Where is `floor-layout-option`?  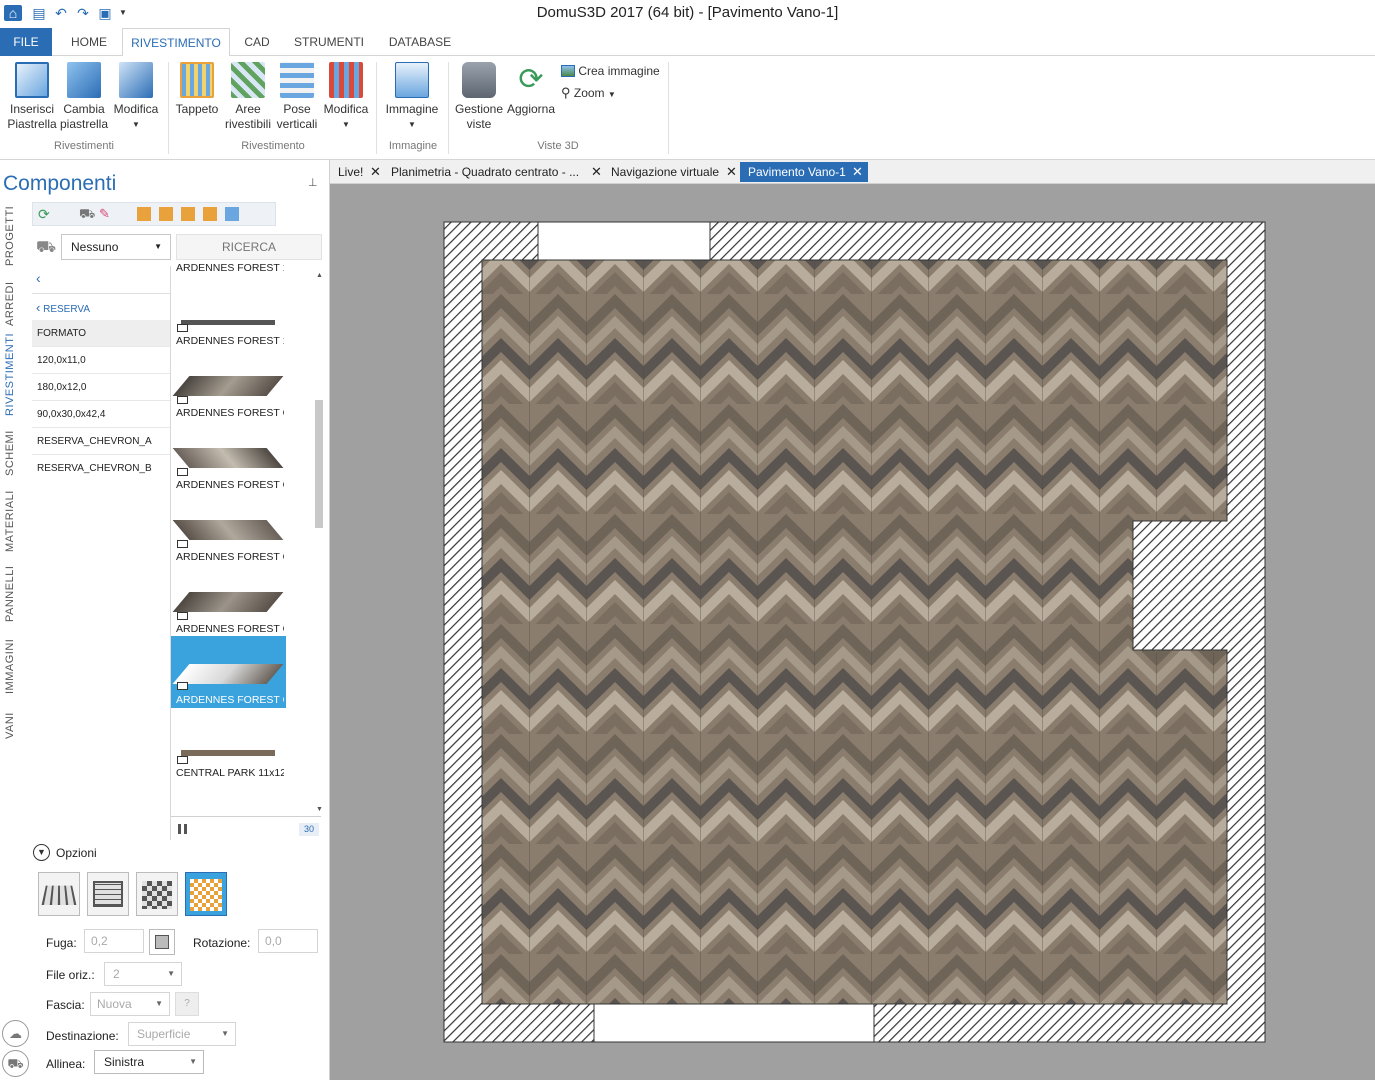 floor-layout-option is located at coordinates (59, 894).